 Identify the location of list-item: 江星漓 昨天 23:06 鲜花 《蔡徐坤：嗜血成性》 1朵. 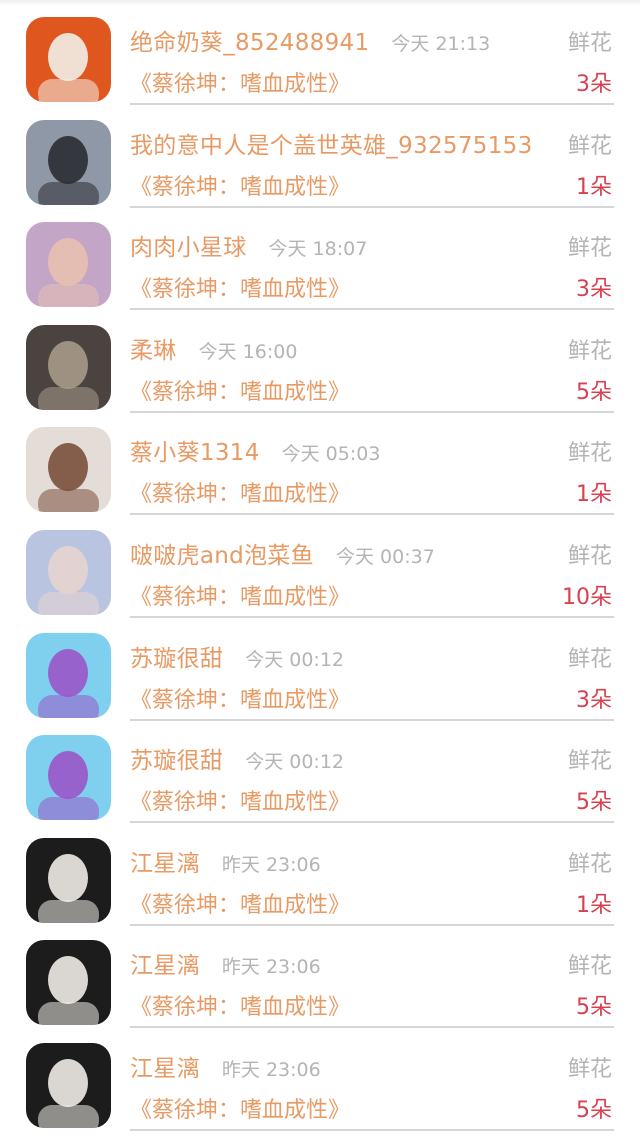
(320, 877).